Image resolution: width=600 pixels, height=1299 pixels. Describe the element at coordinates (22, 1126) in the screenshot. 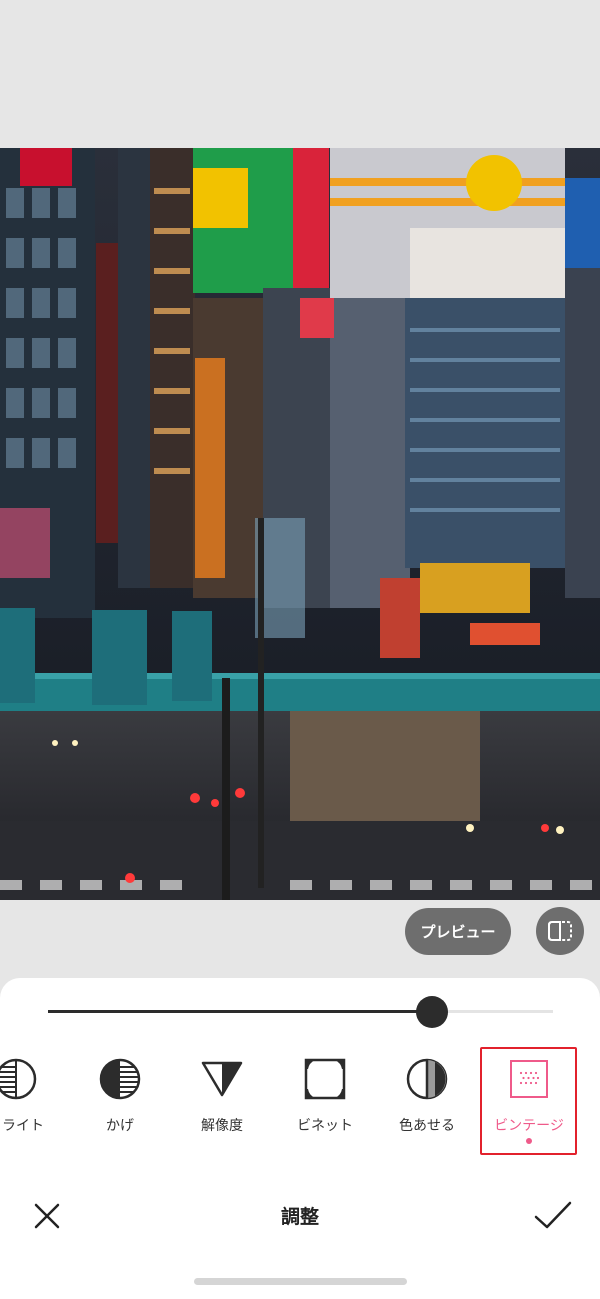

I see `tool-label: イライト` at that location.